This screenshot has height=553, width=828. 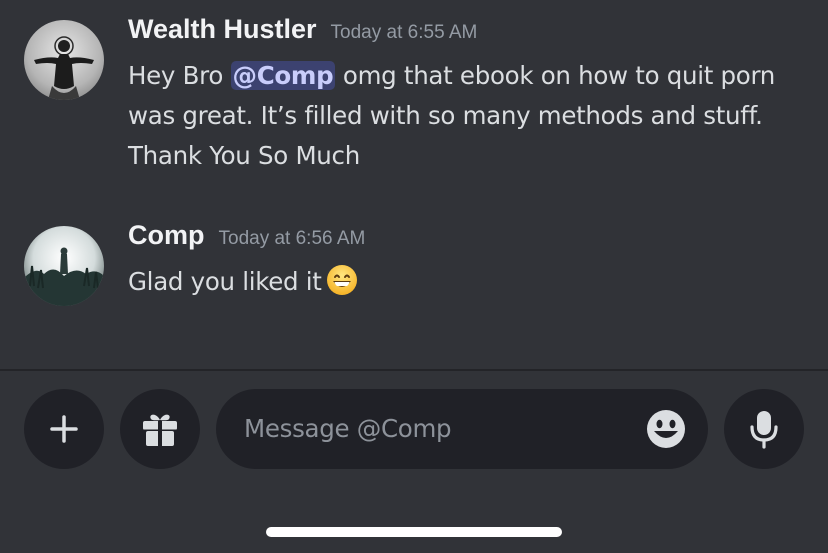 I want to click on message-content: Glad you liked it, so click(x=473, y=285).